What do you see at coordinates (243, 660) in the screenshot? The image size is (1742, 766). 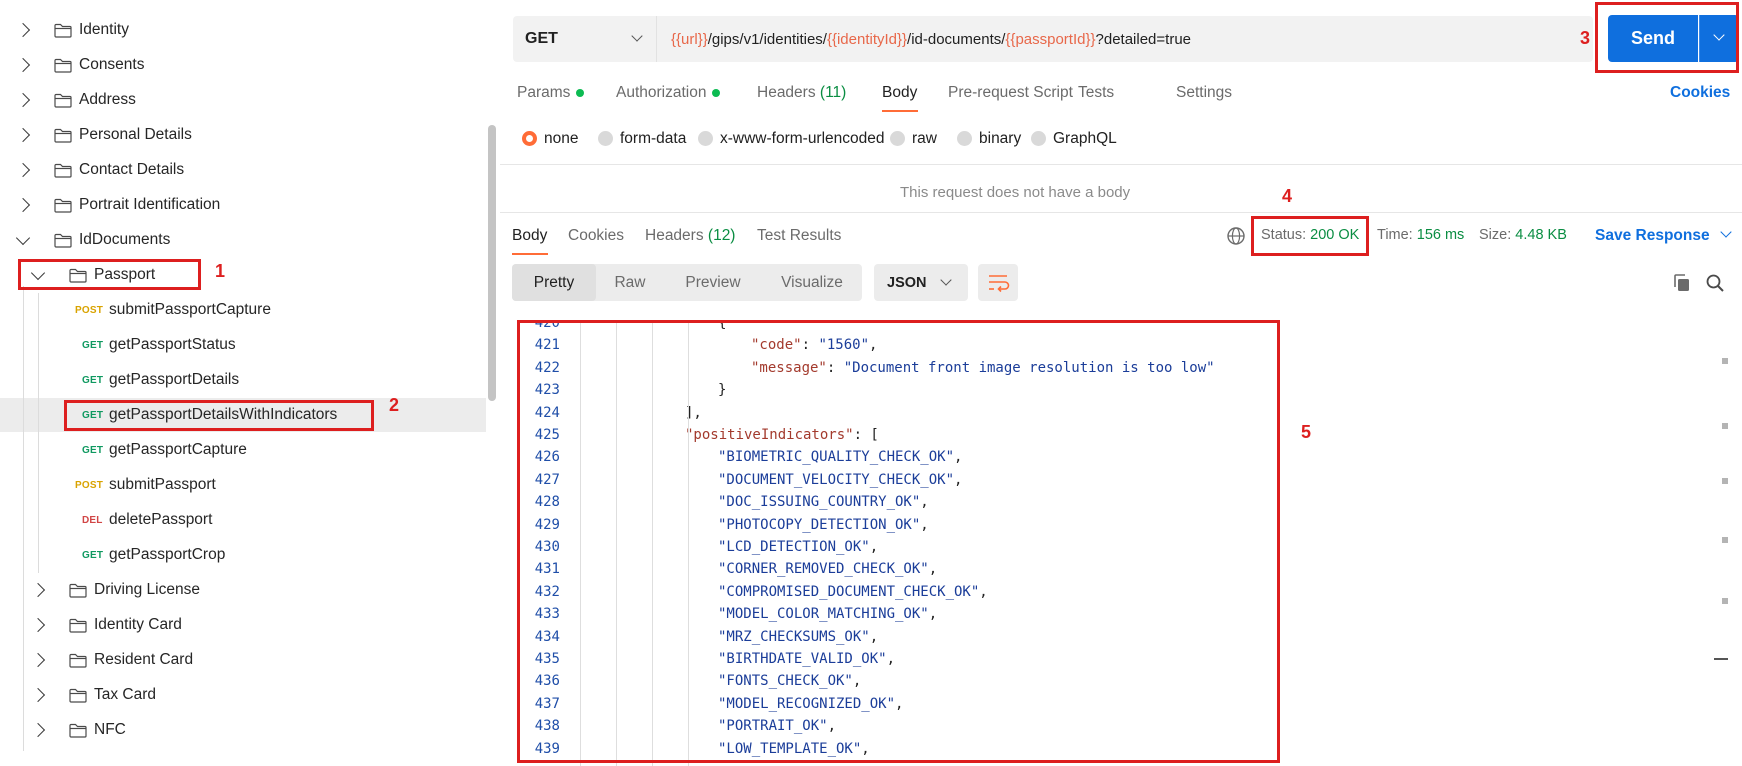 I see `folder-item: Resident Card` at bounding box center [243, 660].